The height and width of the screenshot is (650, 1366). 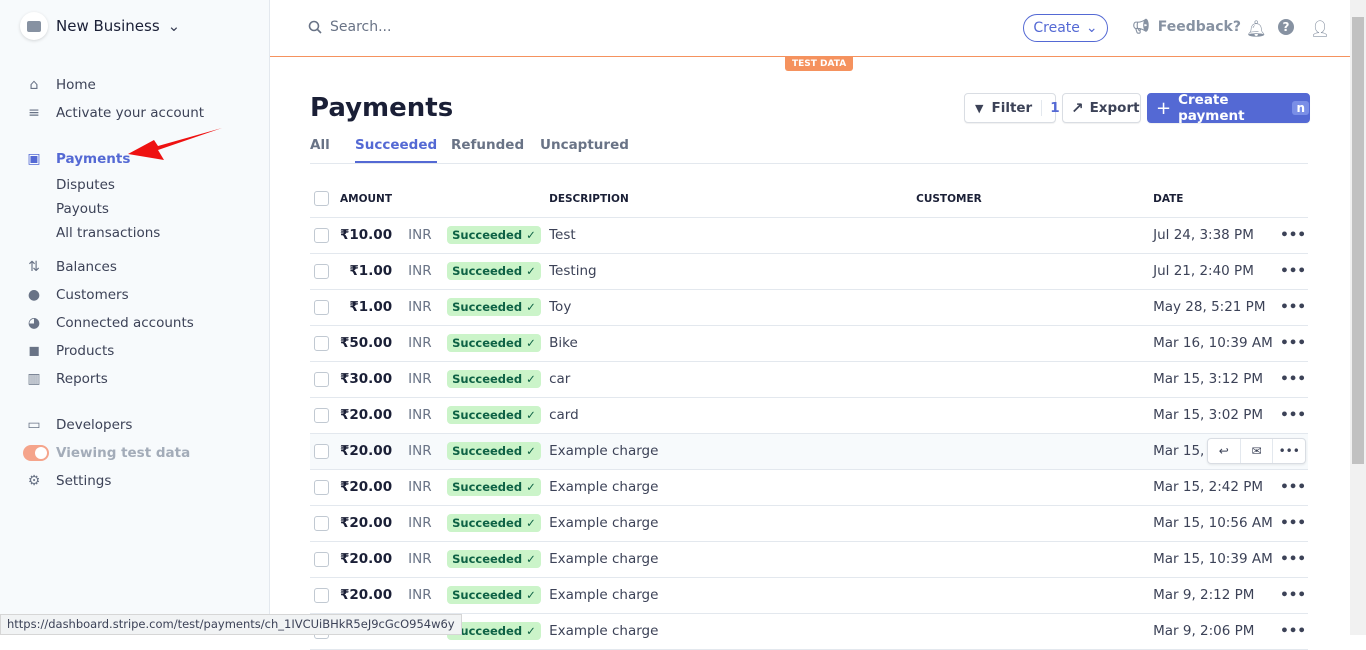 I want to click on tab-refunded: Refunded, so click(x=487, y=149).